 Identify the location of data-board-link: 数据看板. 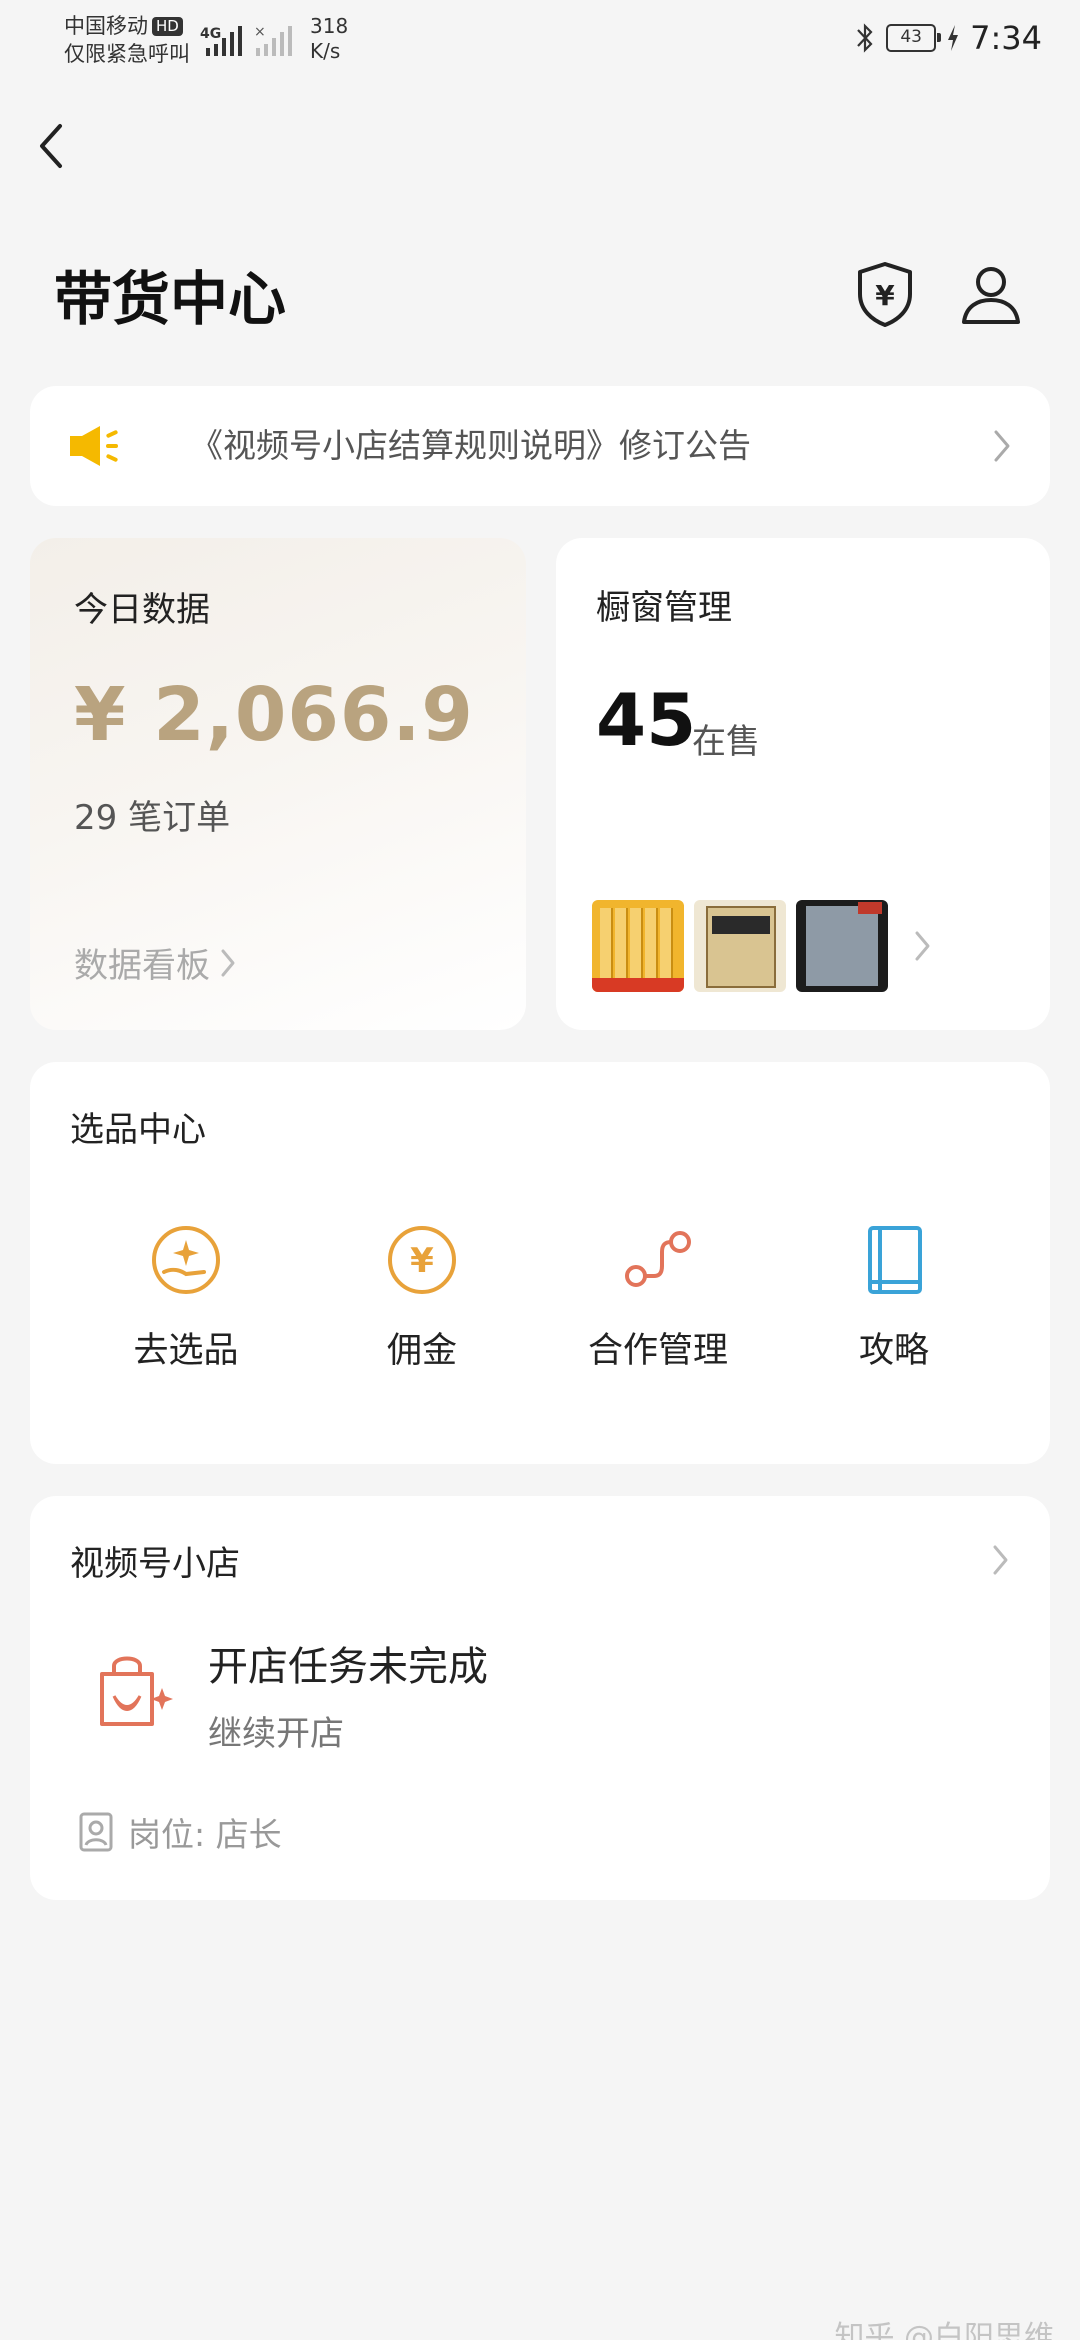
(155, 962).